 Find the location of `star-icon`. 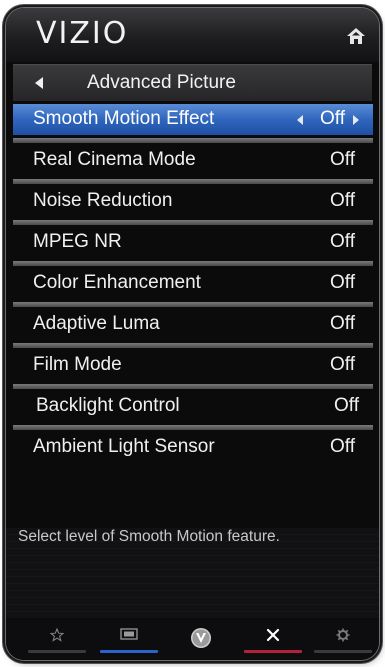

star-icon is located at coordinates (57, 635).